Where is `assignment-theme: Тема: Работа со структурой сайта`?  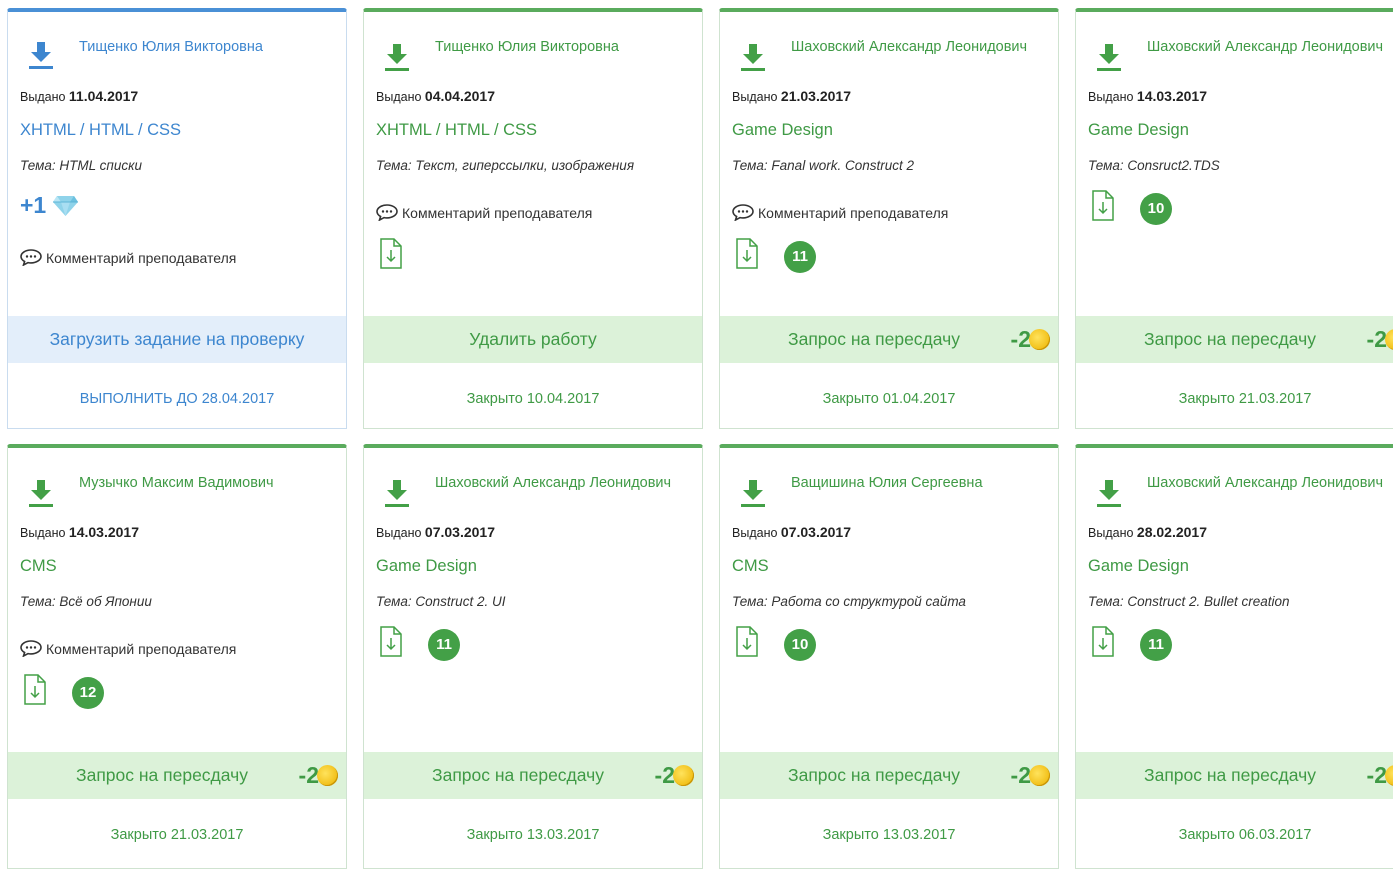 assignment-theme: Тема: Работа со структурой сайта is located at coordinates (849, 601).